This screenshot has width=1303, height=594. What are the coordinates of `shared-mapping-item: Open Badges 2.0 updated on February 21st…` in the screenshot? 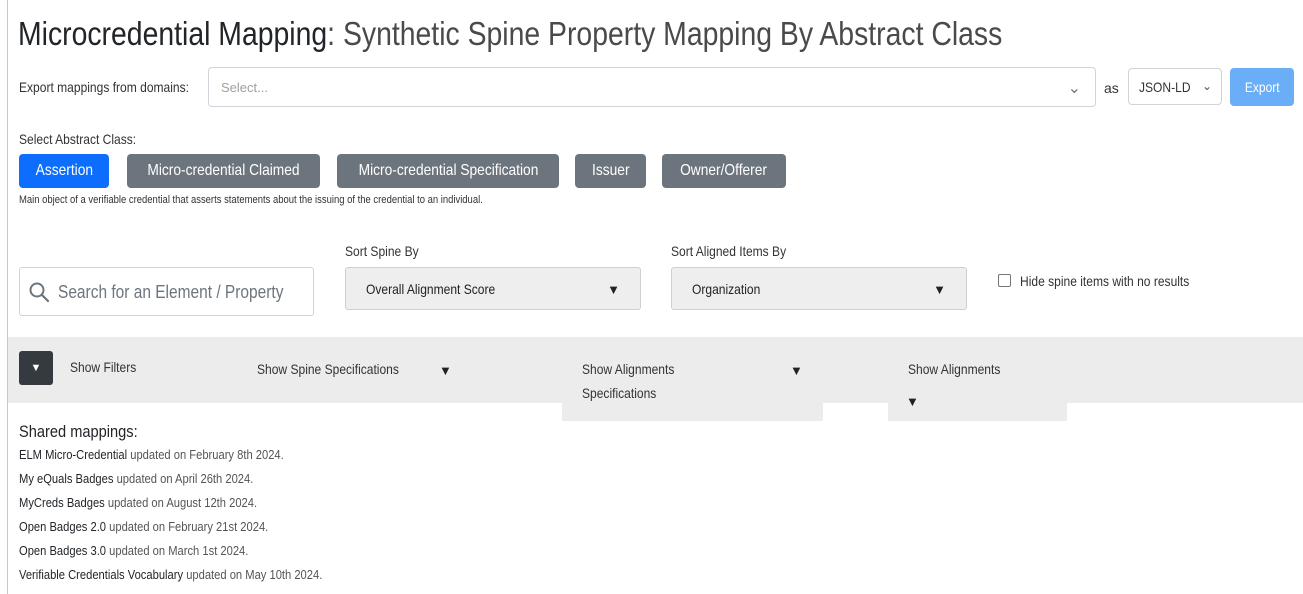 It's located at (144, 526).